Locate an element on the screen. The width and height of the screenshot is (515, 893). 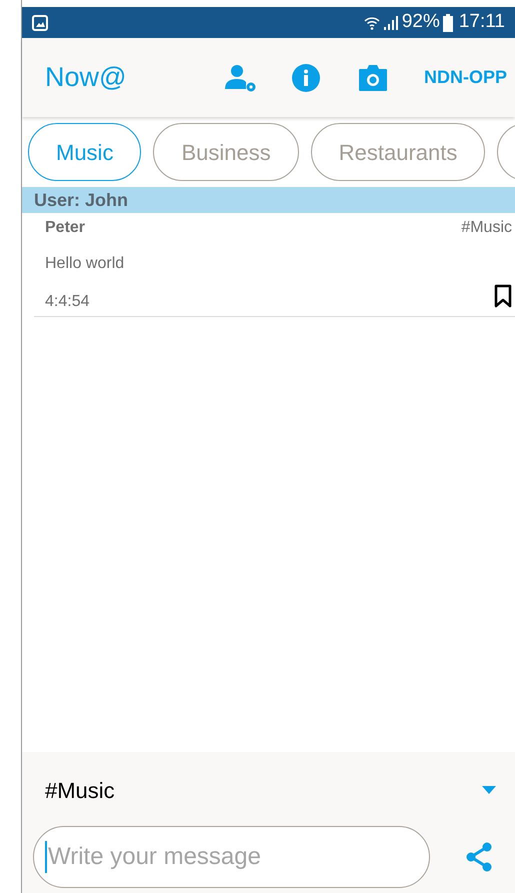
battery-percent: 92% is located at coordinates (421, 22).